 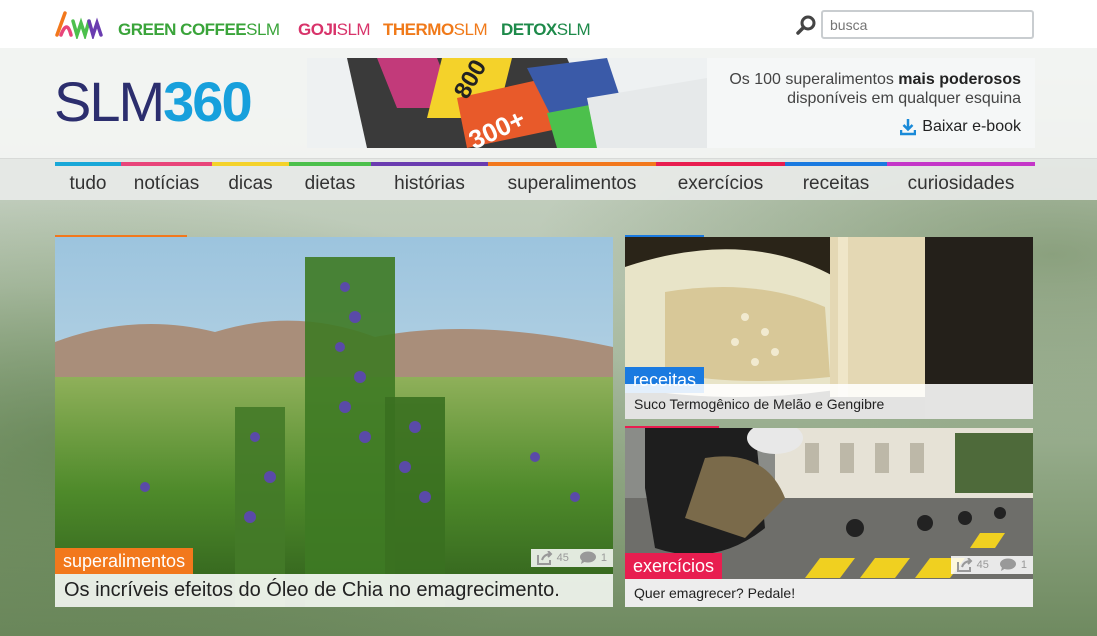 I want to click on nav-item-dietas: dietas, so click(x=330, y=181).